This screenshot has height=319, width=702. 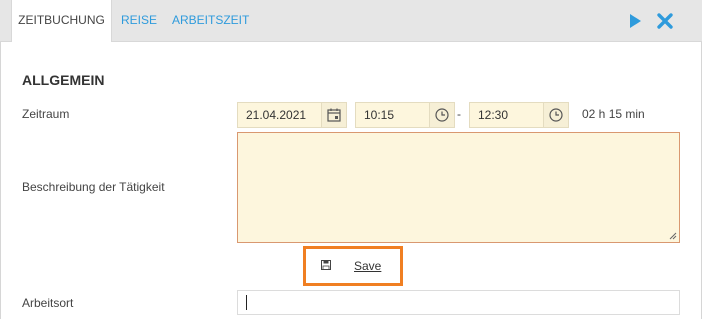 I want to click on save-highlight, so click(x=353, y=266).